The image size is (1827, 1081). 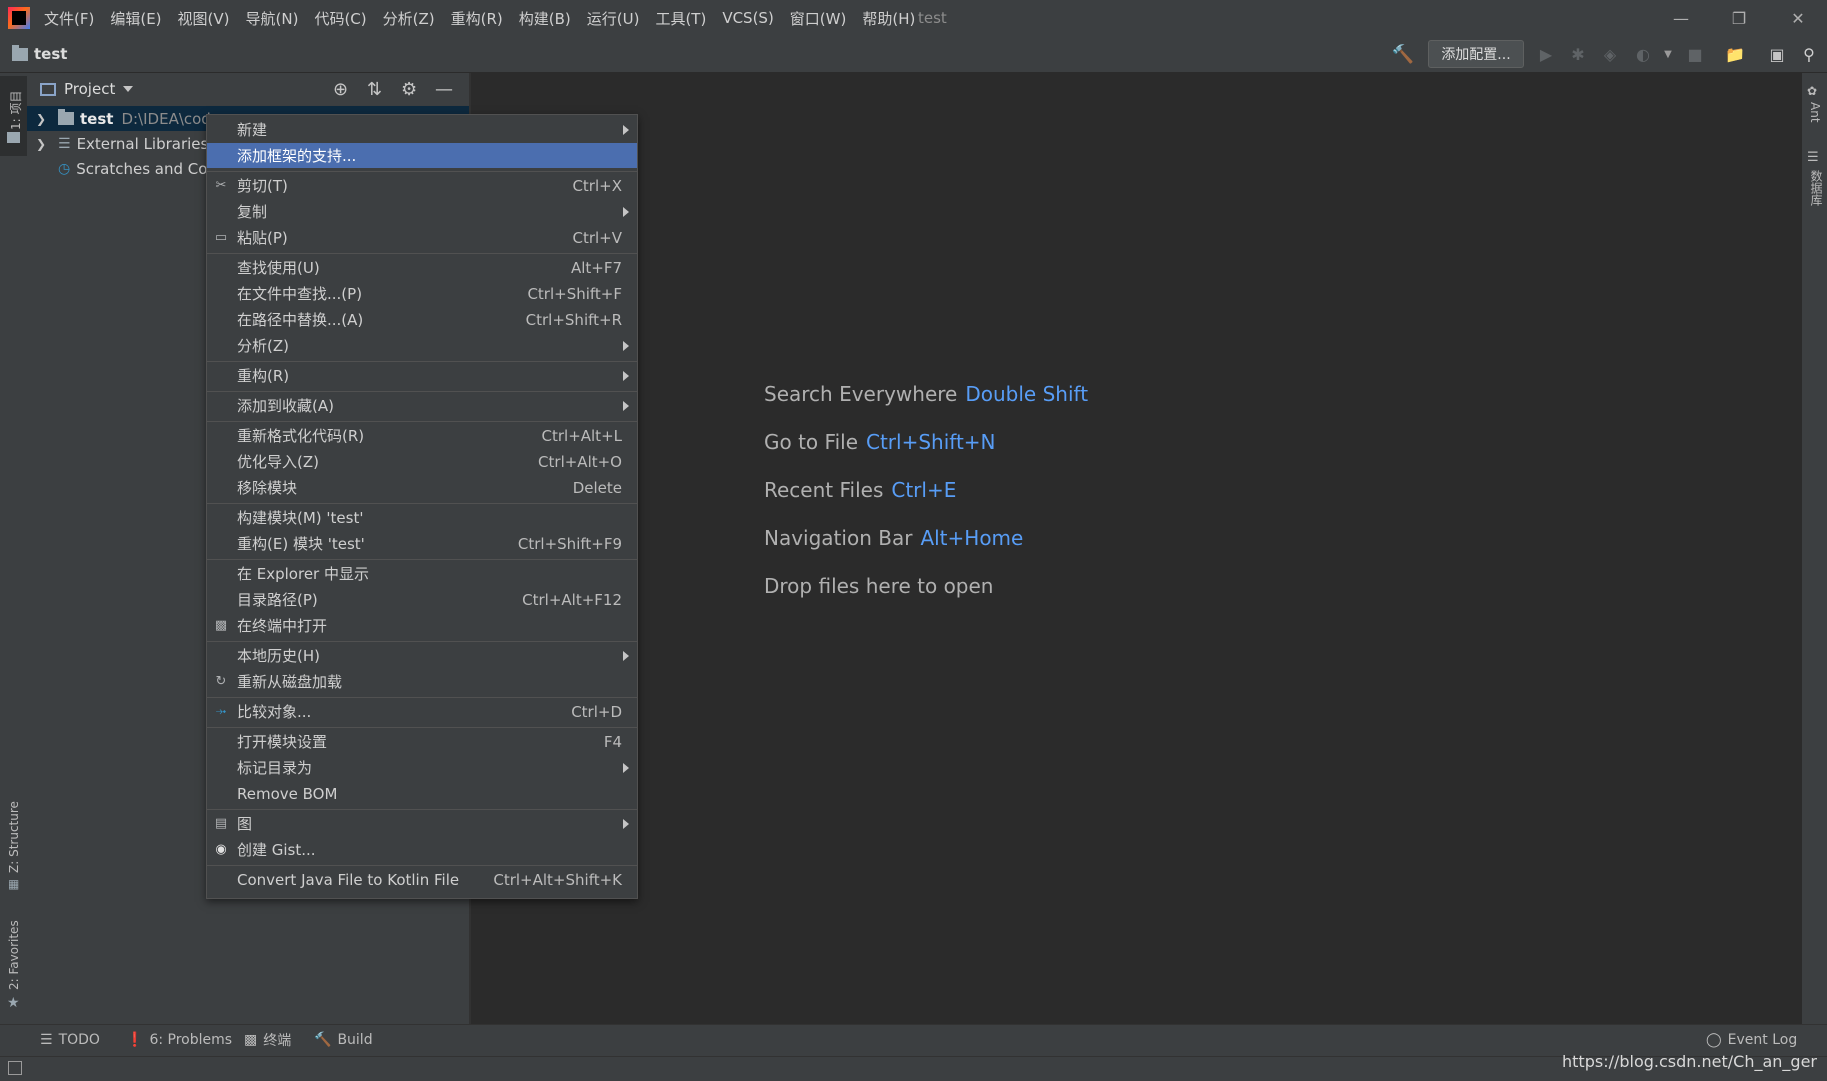 I want to click on menu-item-remove-bom: Remove BOM, so click(x=422, y=793).